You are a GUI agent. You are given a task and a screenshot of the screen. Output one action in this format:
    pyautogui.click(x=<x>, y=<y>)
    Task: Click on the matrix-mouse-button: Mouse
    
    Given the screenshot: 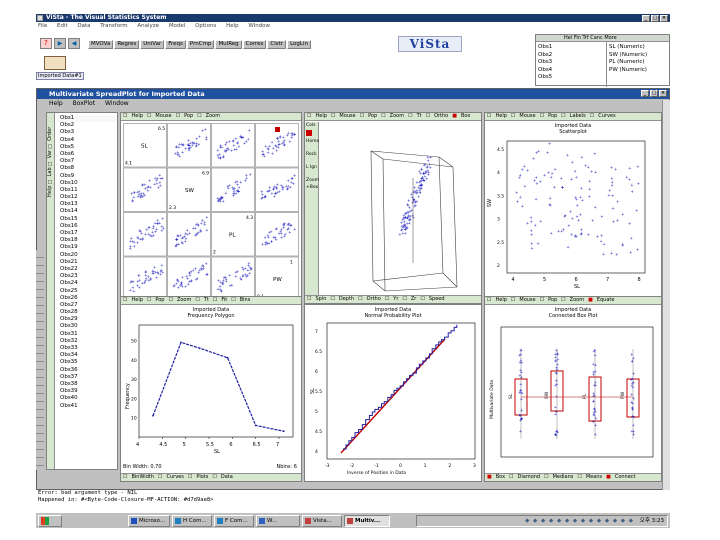 What is the action you would take?
    pyautogui.click(x=163, y=116)
    